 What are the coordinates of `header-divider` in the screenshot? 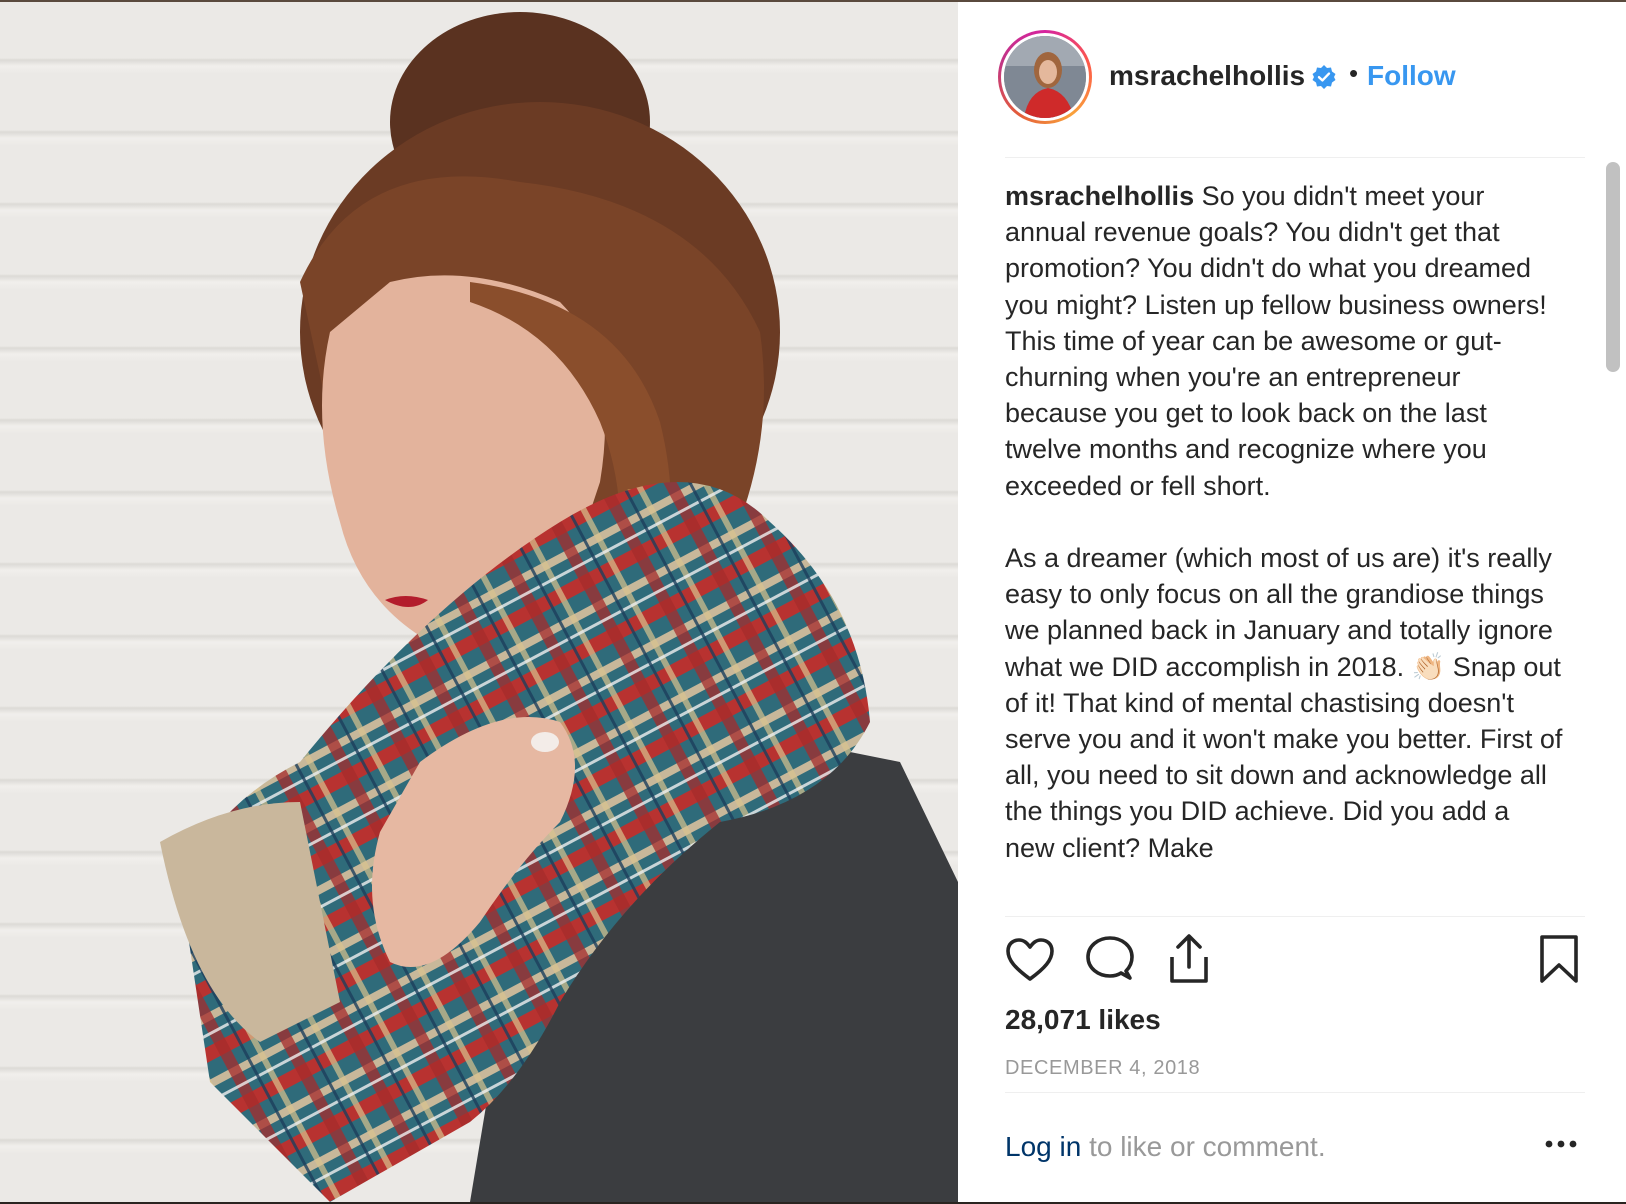 It's located at (1295, 157).